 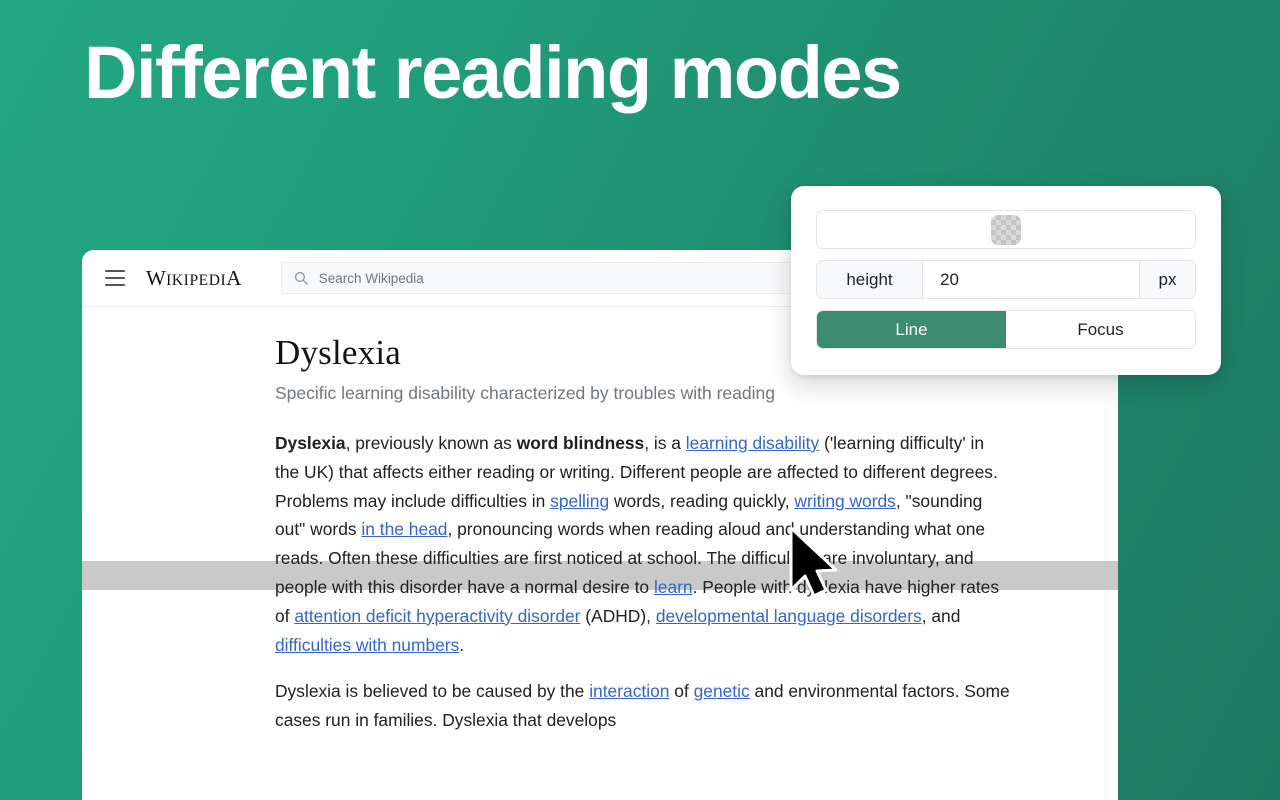 I want to click on height-field-row: height 20 px, so click(x=1006, y=279).